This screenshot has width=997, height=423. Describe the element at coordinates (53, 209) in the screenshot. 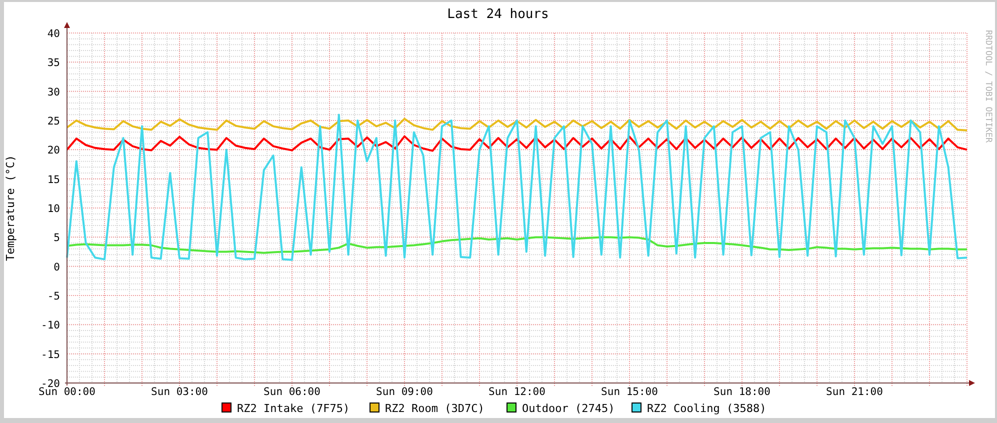

I see `y-tick-label: 10` at that location.